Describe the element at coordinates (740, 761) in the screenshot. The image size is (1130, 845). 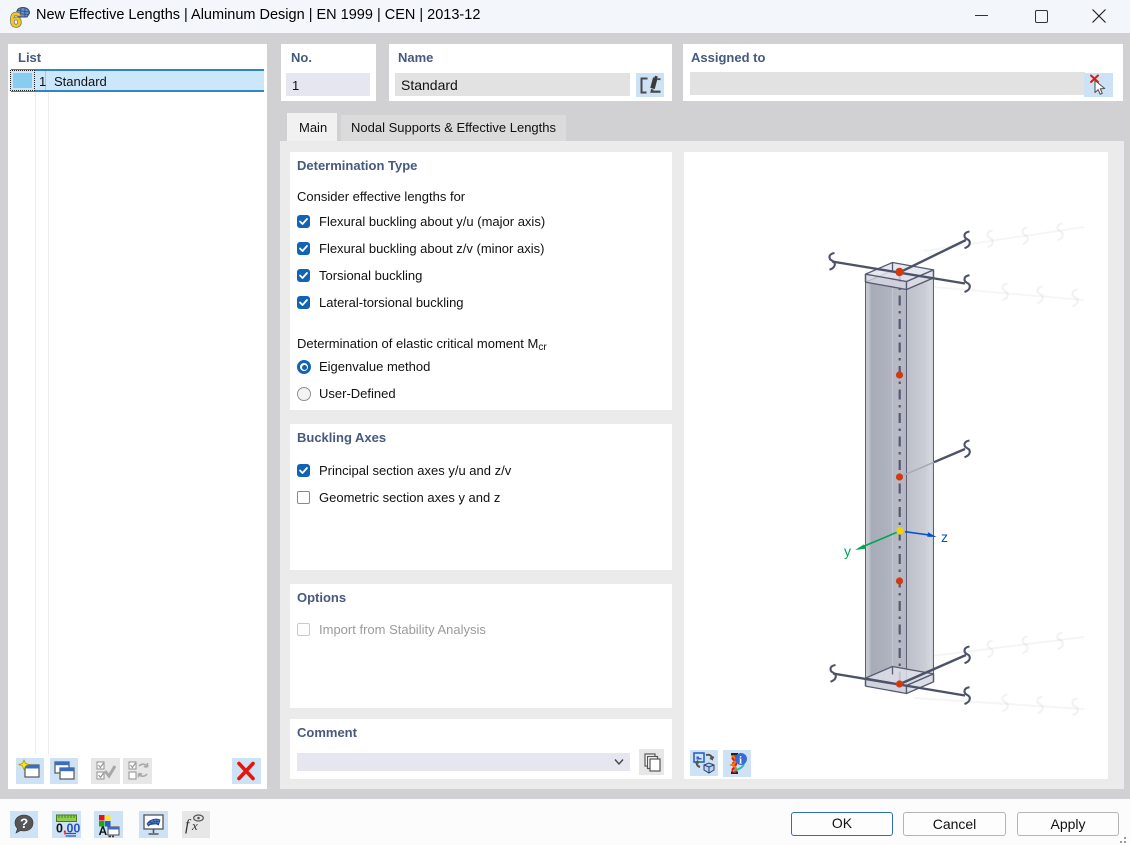
I see `svg-text: i` at that location.